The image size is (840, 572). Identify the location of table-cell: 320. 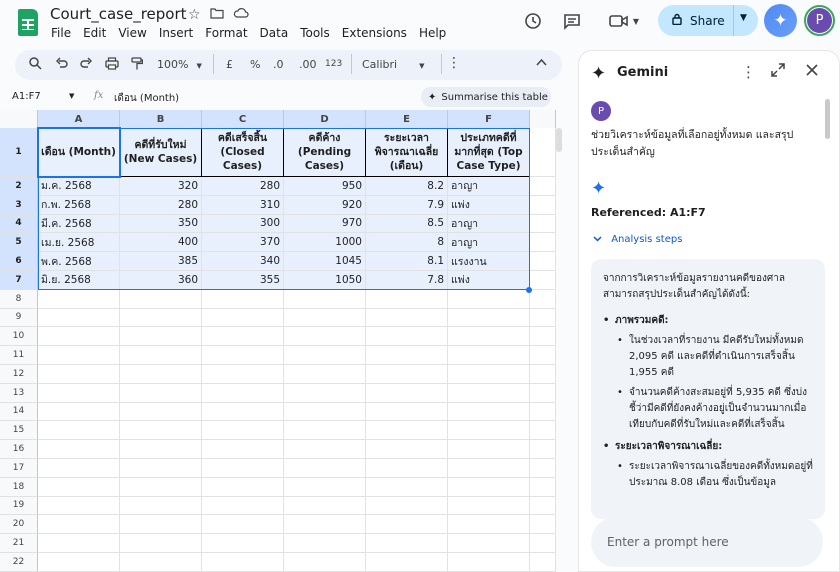
(161, 186).